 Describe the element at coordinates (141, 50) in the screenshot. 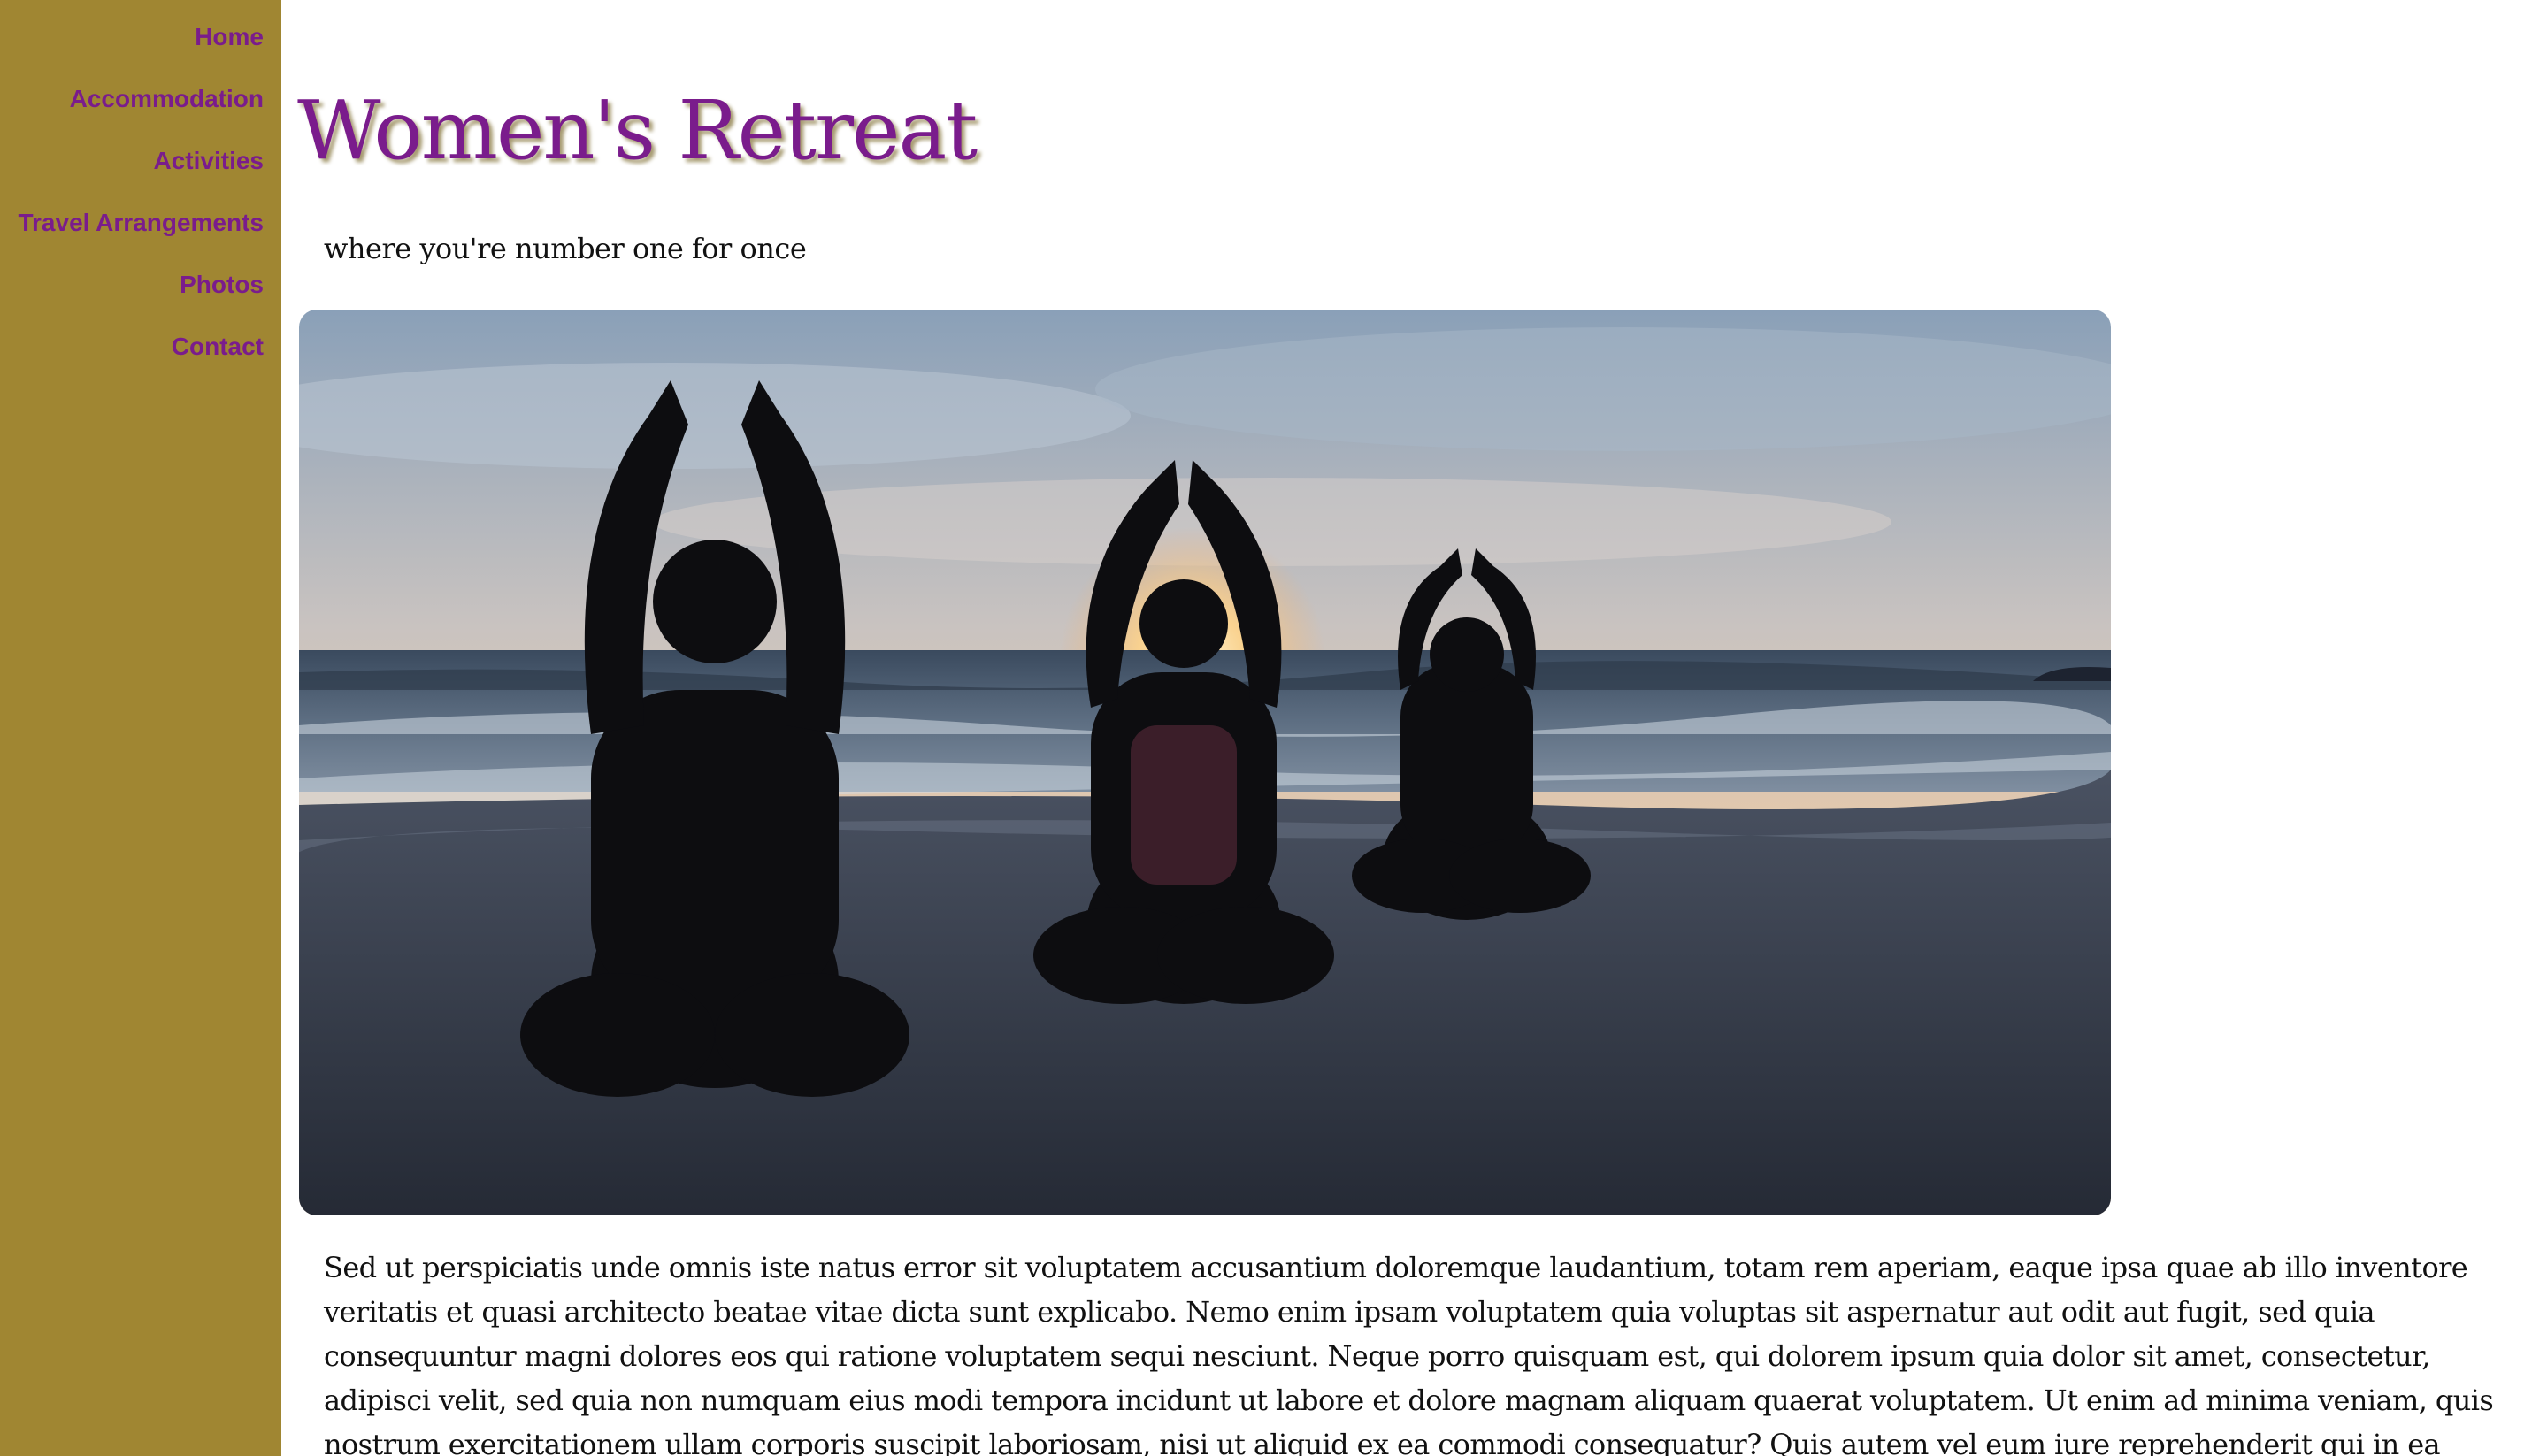

I see `nav-item-home: Home` at that location.